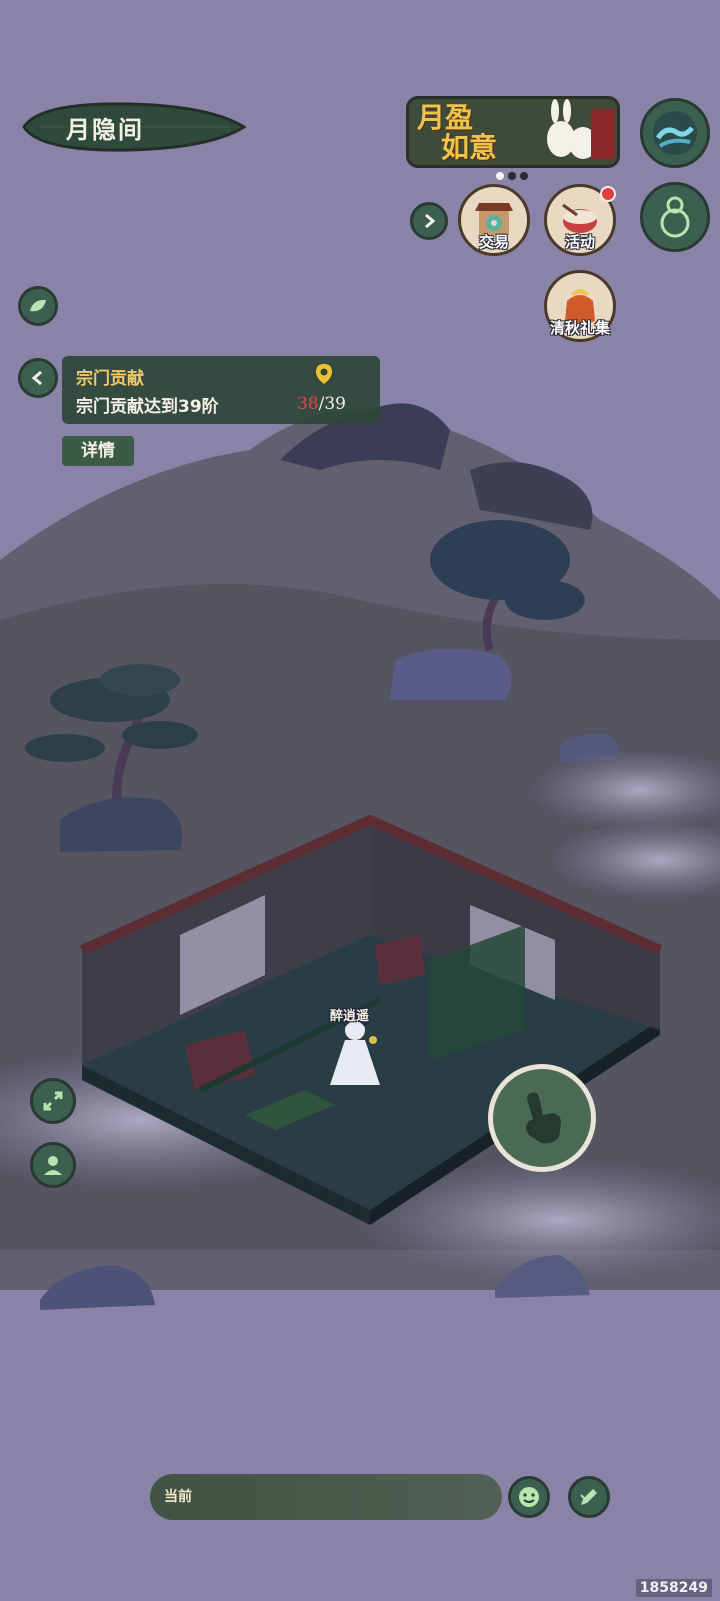  I want to click on leaf-icon, so click(38, 305).